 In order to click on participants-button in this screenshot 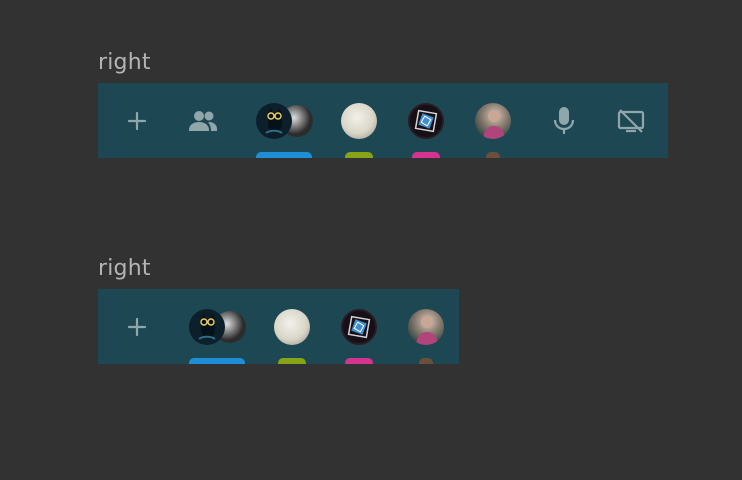, I will do `click(203, 120)`.